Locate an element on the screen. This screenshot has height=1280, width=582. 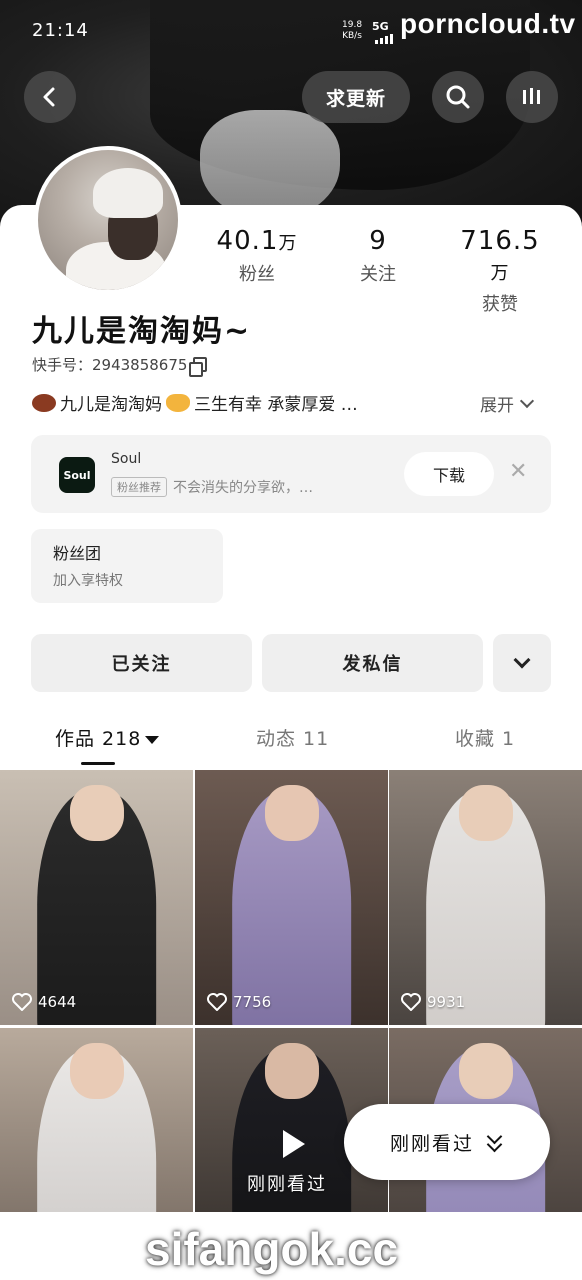
search-button is located at coordinates (458, 97).